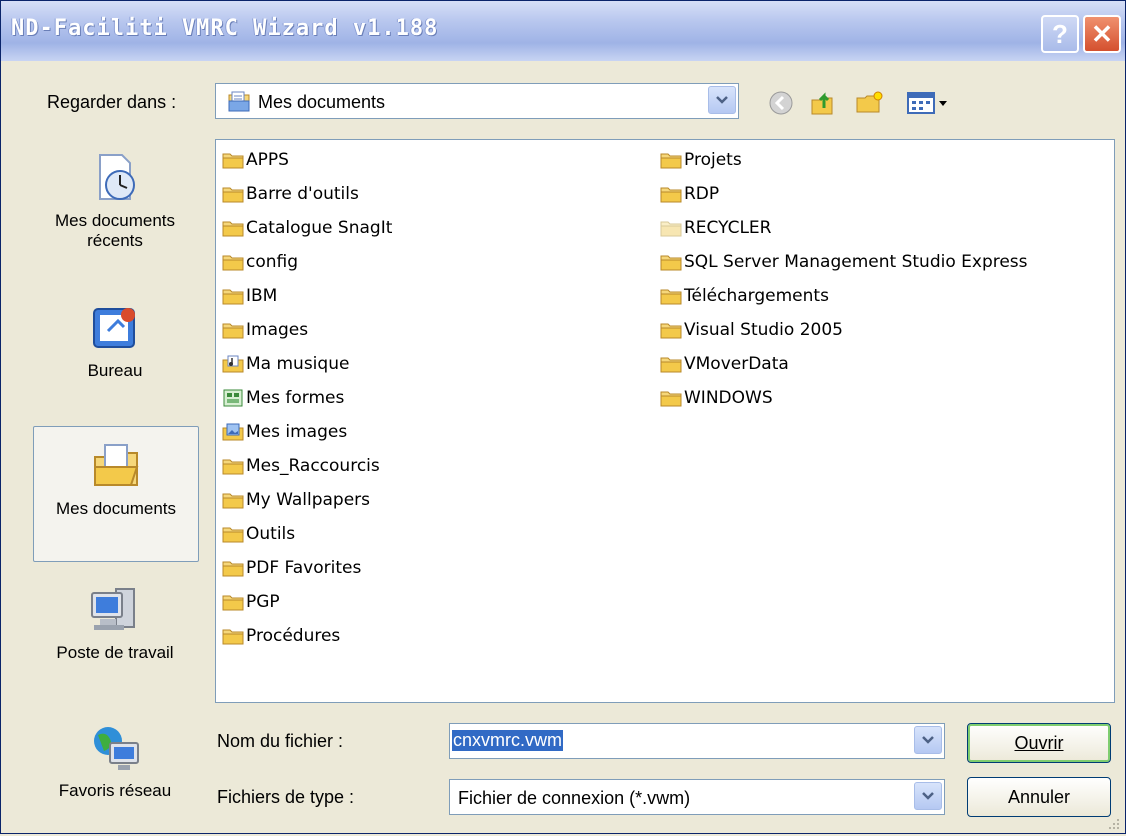 The width and height of the screenshot is (1126, 836). Describe the element at coordinates (313, 466) in the screenshot. I see `list-item-label: Mes_Raccourcis` at that location.